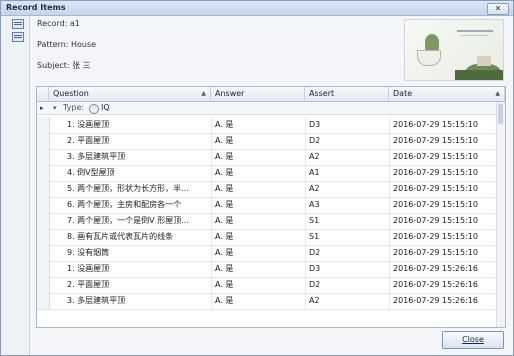 This screenshot has height=356, width=514. Describe the element at coordinates (271, 141) in the screenshot. I see `table-row: 2. 平面屋顶 A. 是 D2 2016-07-29 15:15:10` at that location.